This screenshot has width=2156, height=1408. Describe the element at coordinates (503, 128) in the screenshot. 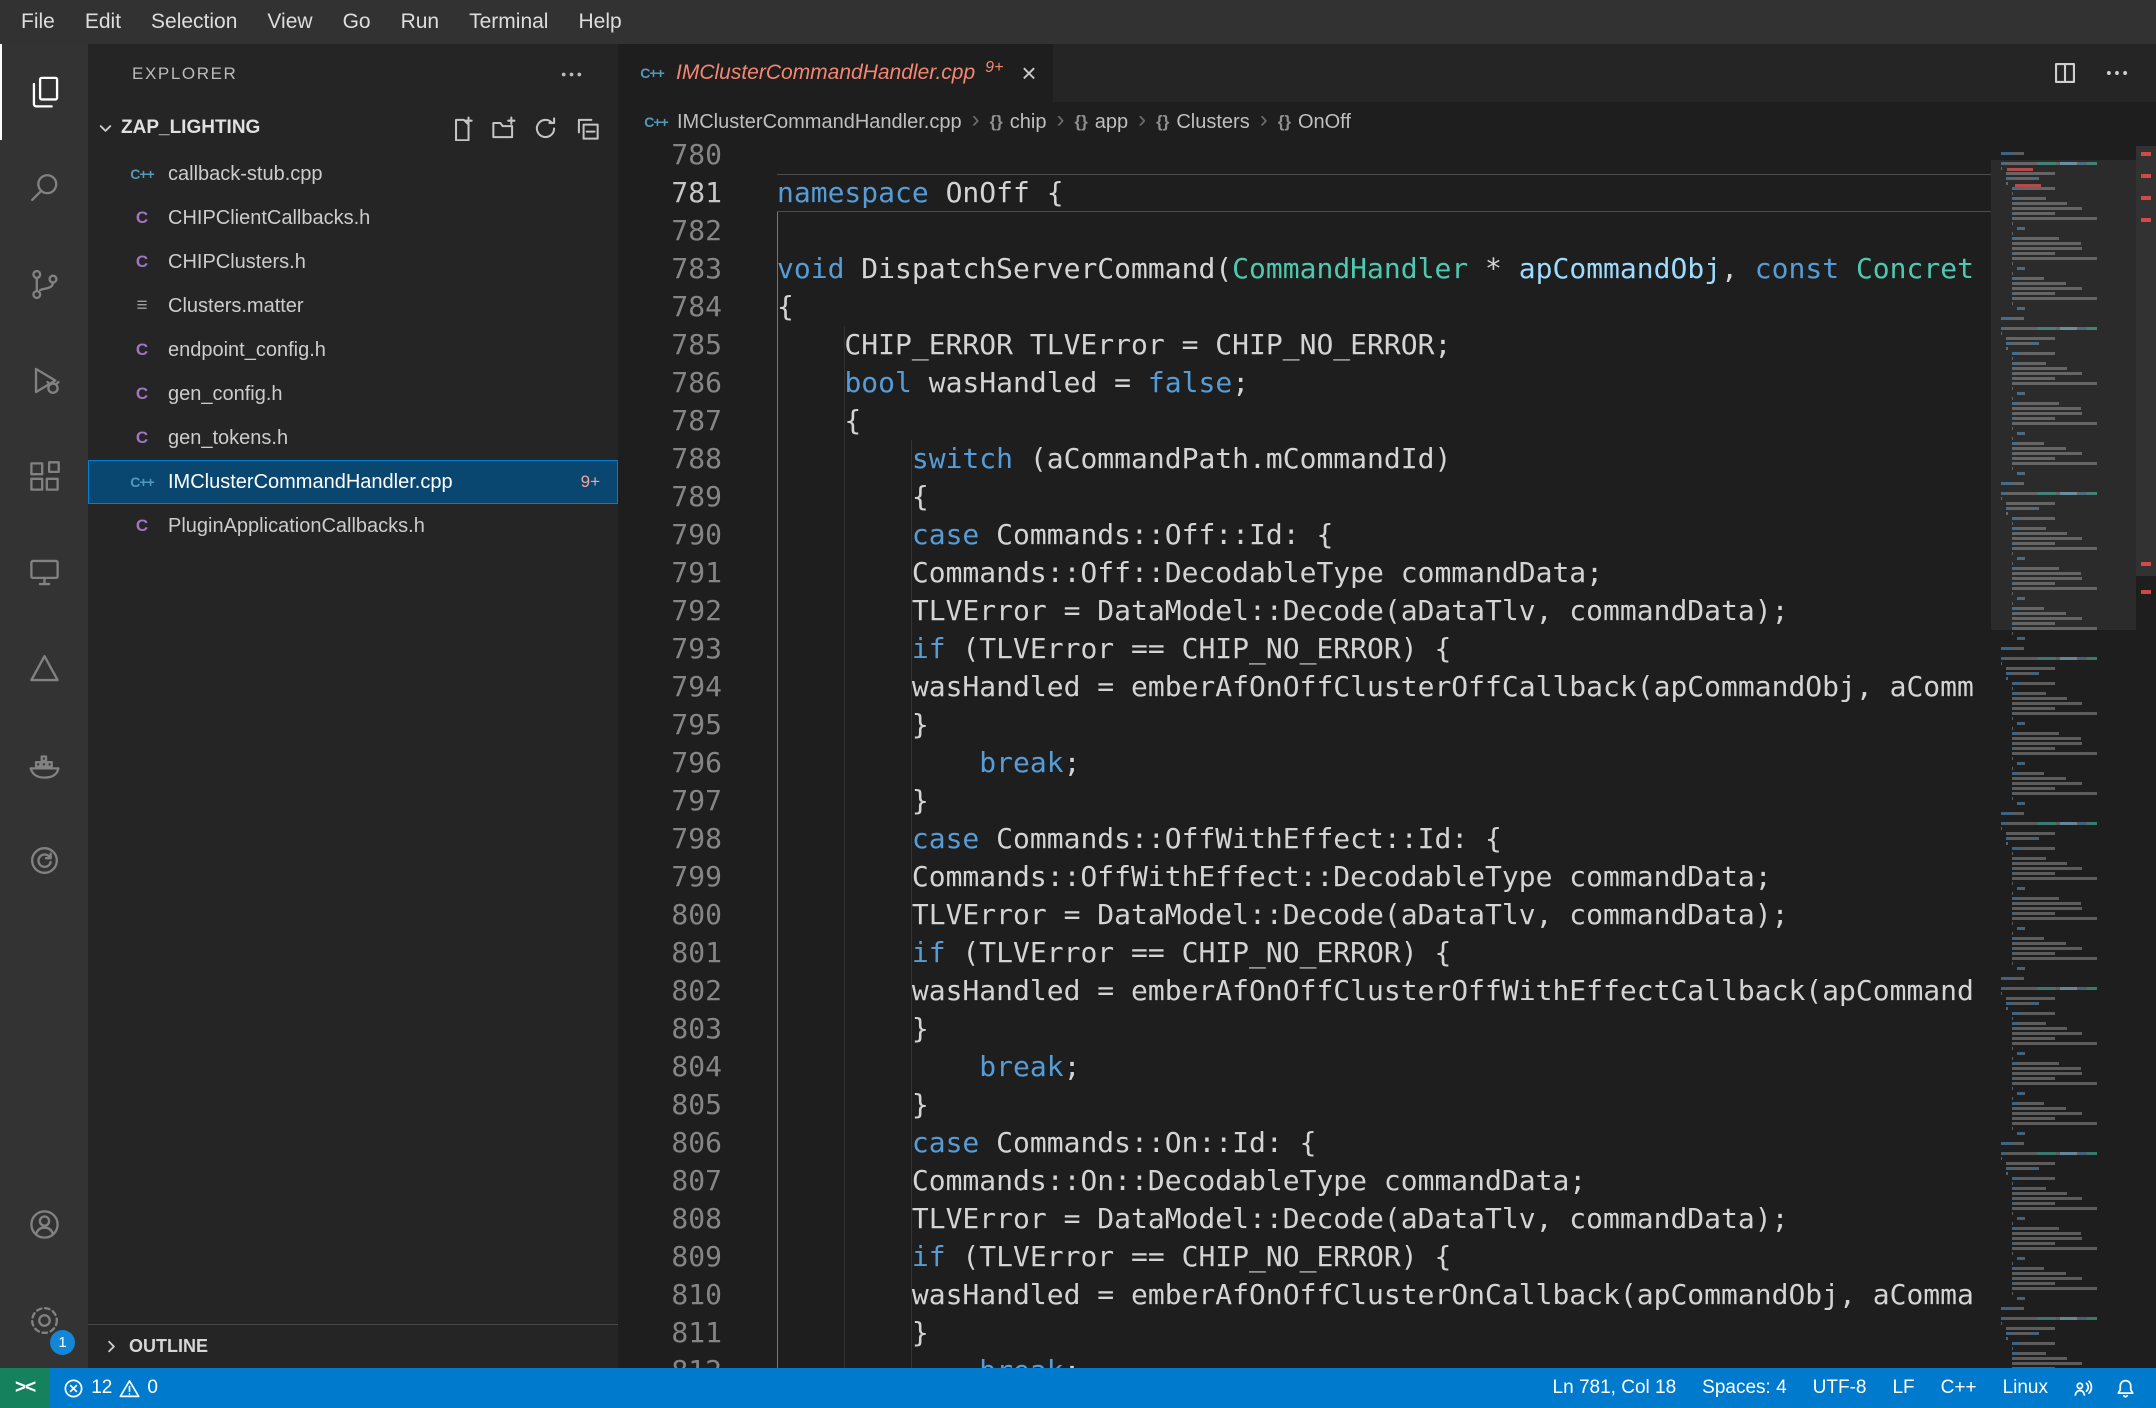

I see `new-folder-icon` at that location.